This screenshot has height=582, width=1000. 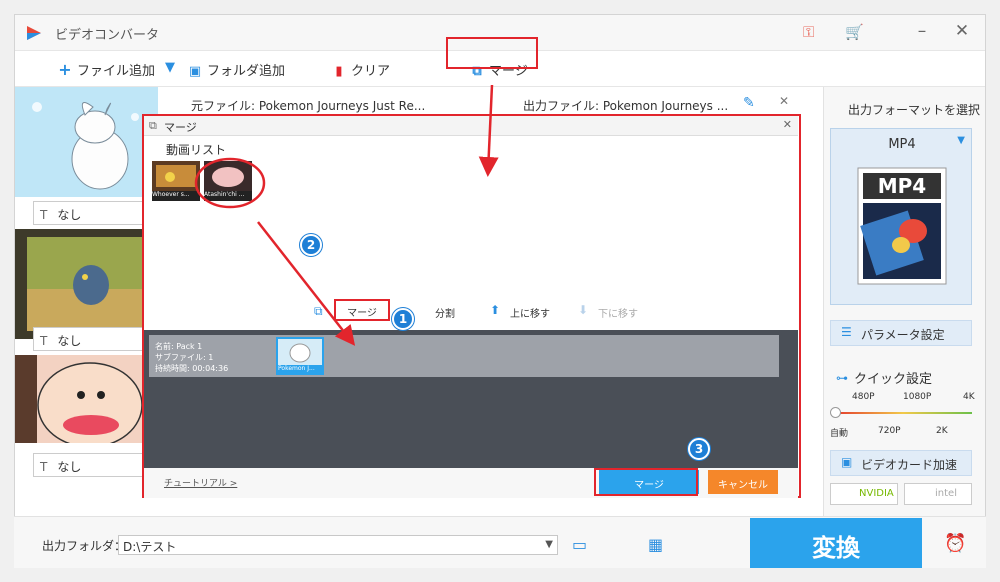 I want to click on add-folder-button: ▣ フォルダ追加, so click(x=236, y=69).